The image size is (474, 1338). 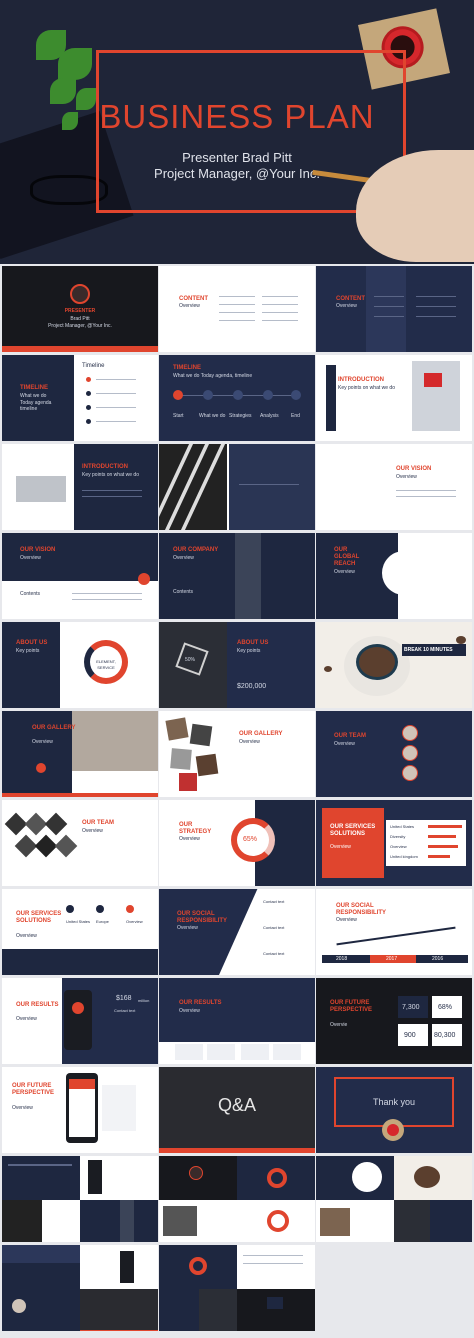 What do you see at coordinates (80, 1110) in the screenshot?
I see `slide-thumbnail: OUR FUTURE PERSPECTIVE Overview` at bounding box center [80, 1110].